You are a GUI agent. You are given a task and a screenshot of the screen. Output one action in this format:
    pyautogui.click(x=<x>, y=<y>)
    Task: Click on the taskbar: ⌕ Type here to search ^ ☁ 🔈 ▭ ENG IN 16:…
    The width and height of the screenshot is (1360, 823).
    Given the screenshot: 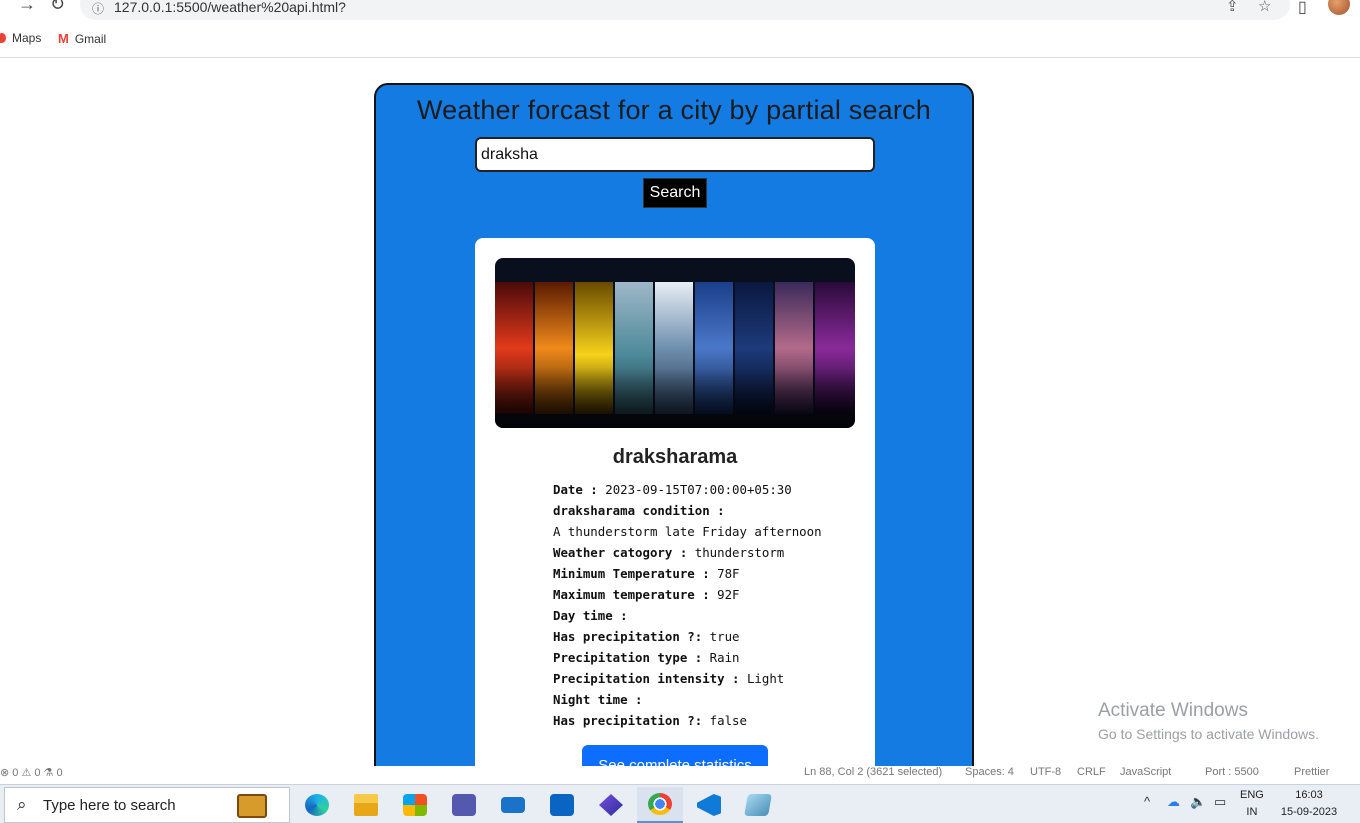 What is the action you would take?
    pyautogui.click(x=680, y=803)
    